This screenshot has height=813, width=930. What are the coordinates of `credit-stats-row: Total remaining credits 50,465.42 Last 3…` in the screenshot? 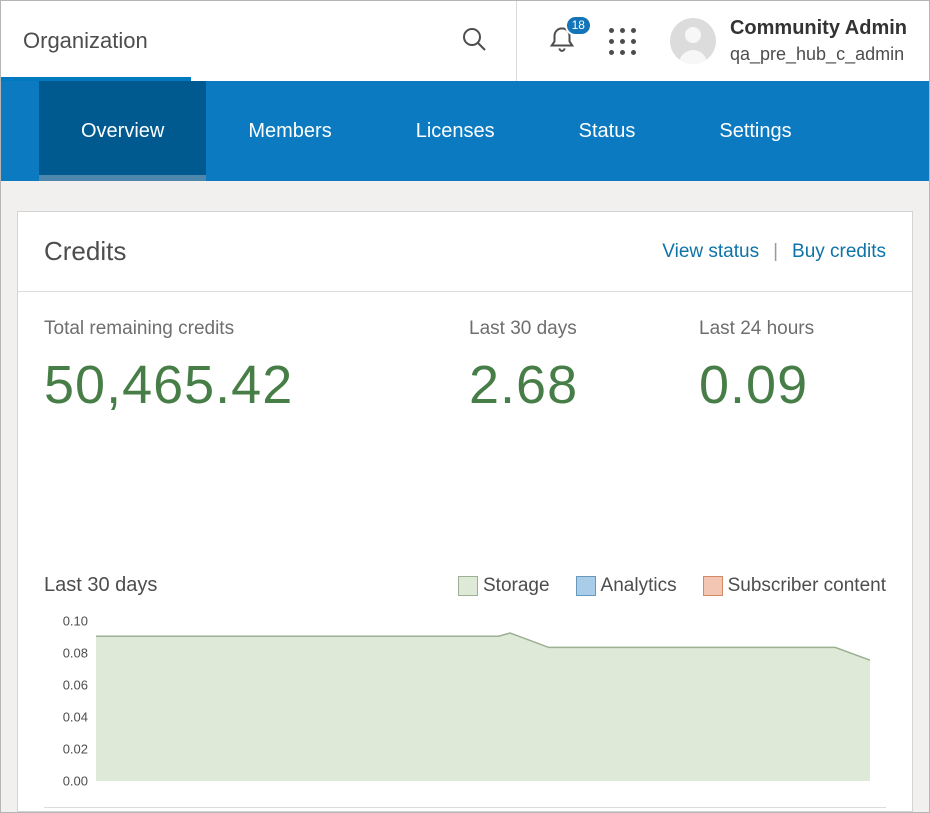 It's located at (465, 354).